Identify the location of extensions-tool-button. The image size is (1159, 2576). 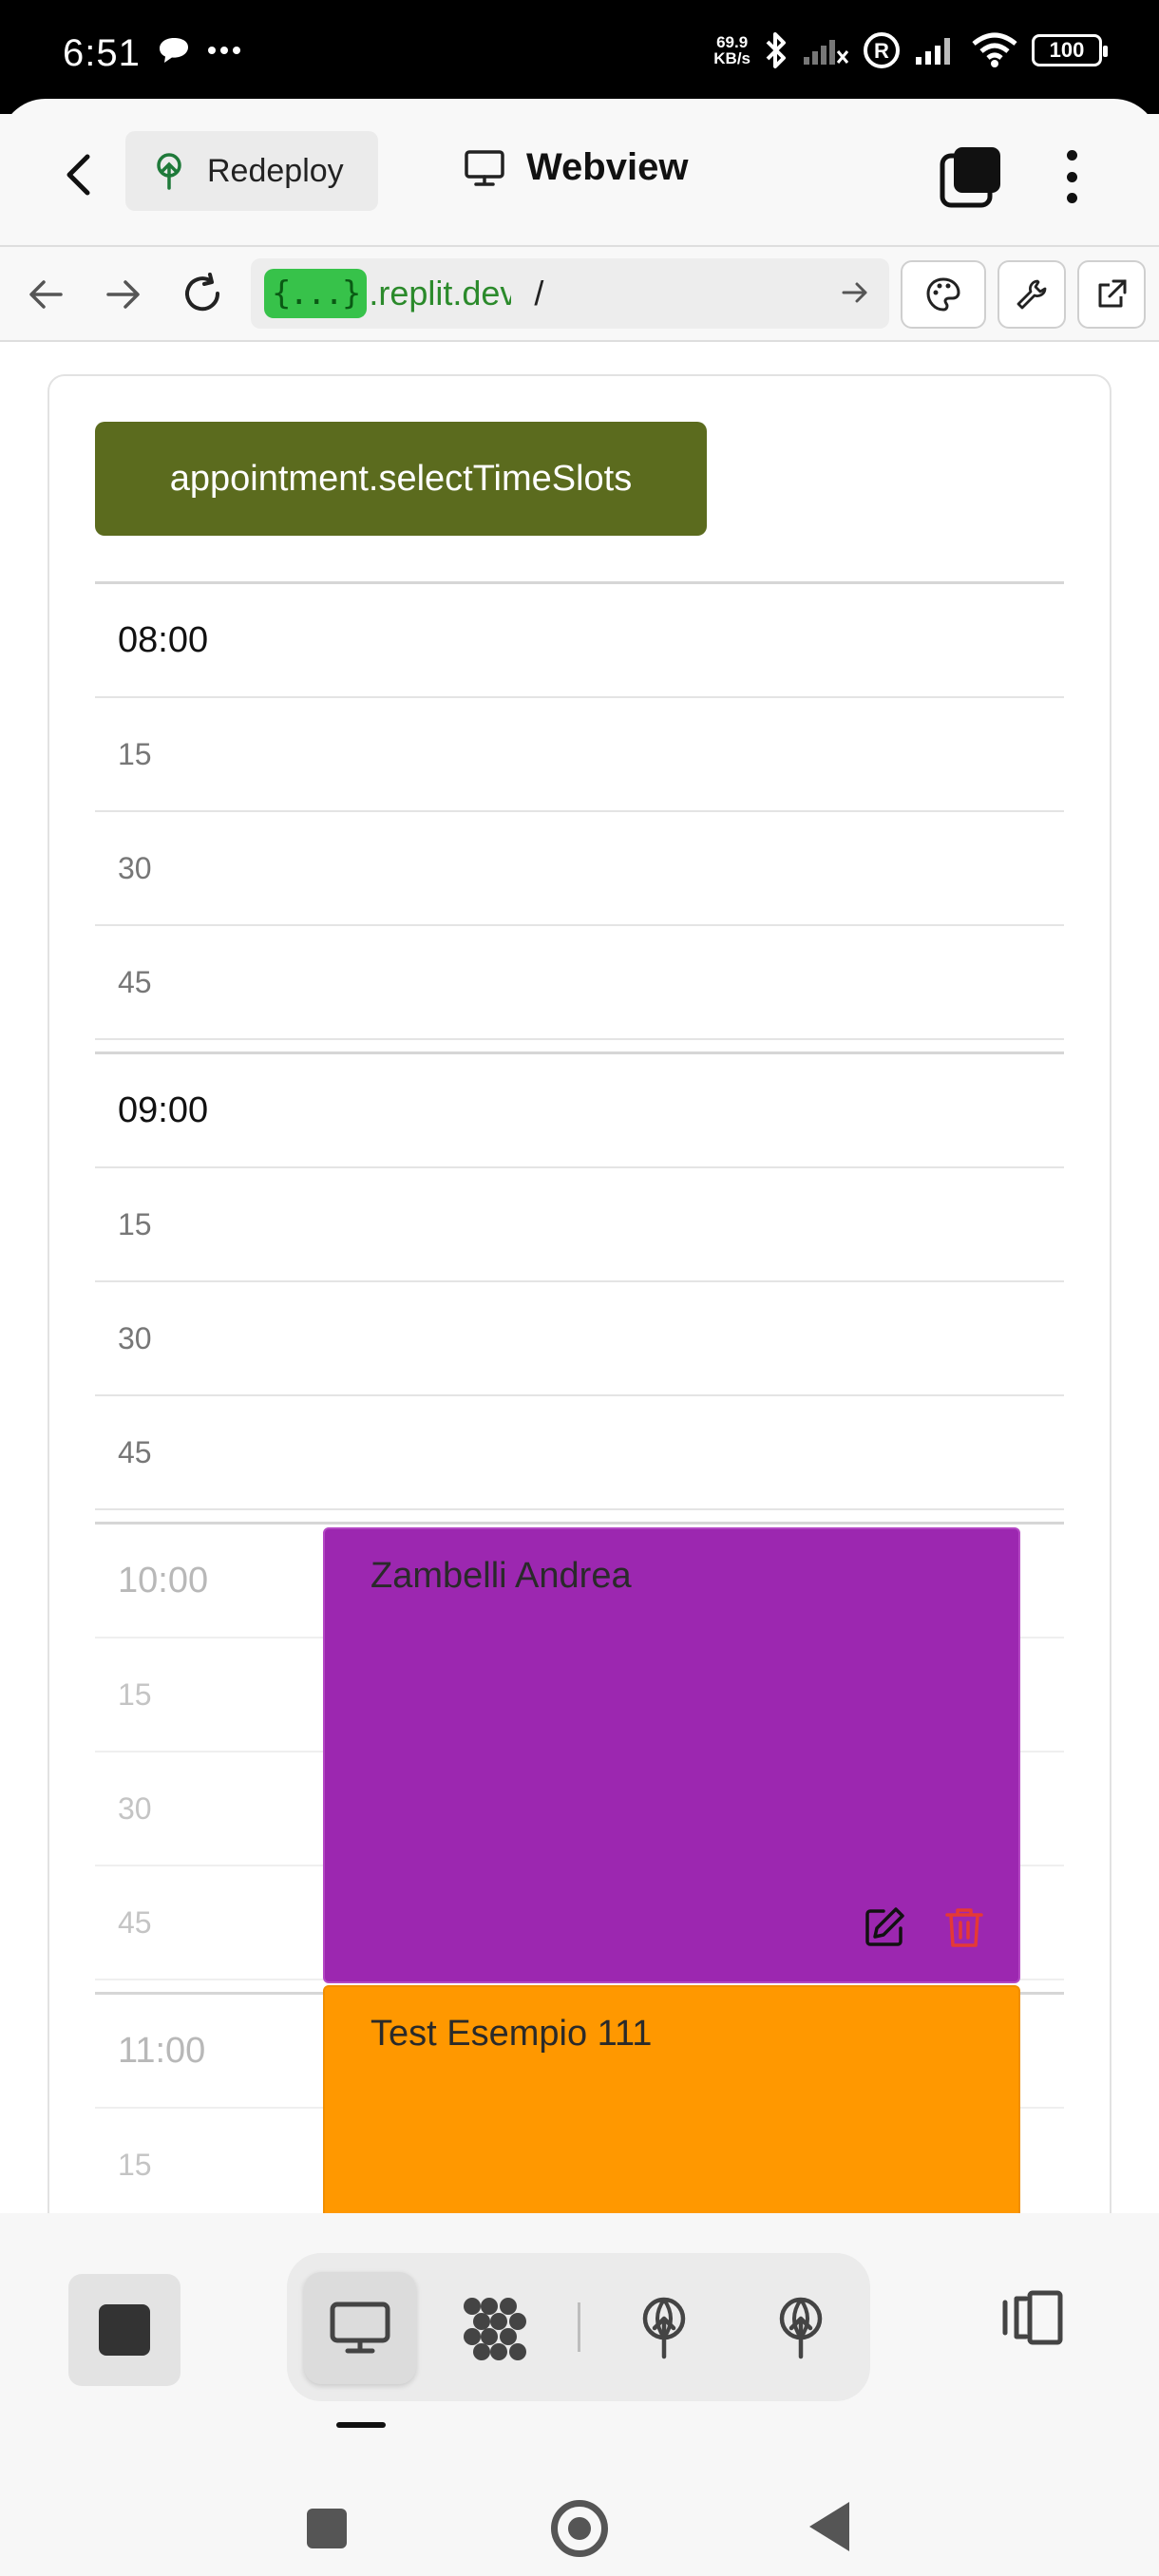
(497, 2328).